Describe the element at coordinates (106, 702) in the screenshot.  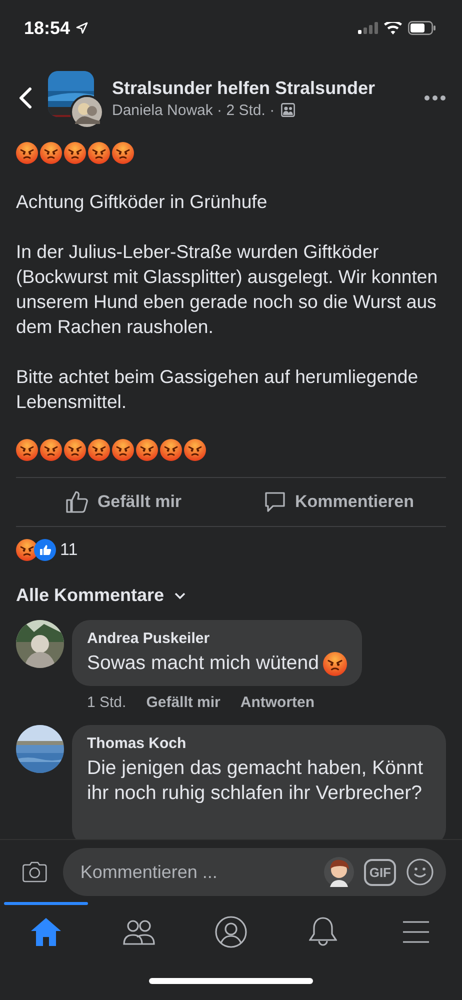
I see `comment-time: 1 Std.` at that location.